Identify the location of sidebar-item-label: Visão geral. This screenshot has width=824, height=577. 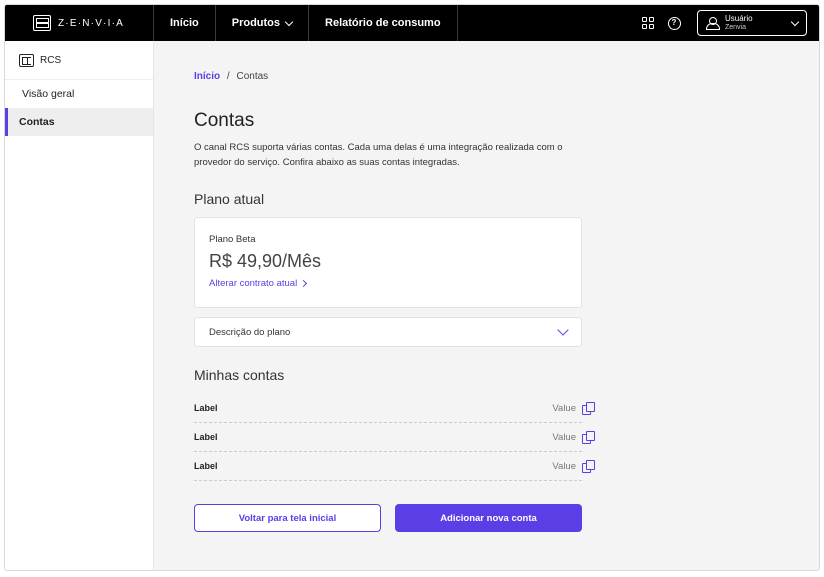
(48, 94).